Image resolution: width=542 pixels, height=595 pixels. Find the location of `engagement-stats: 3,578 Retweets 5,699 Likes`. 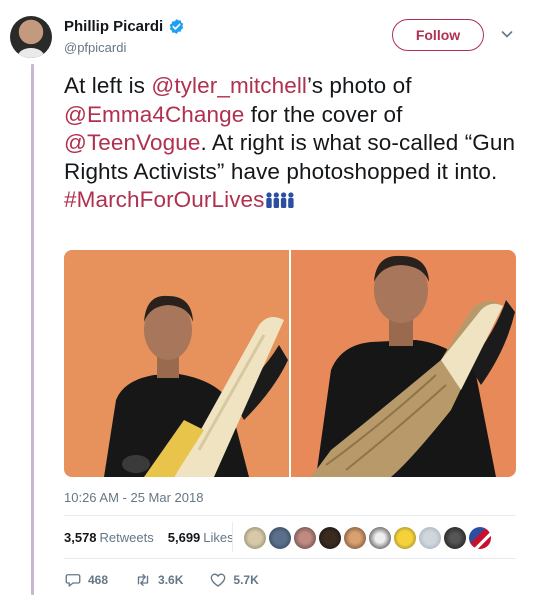

engagement-stats: 3,578 Retweets 5,699 Likes is located at coordinates (149, 537).